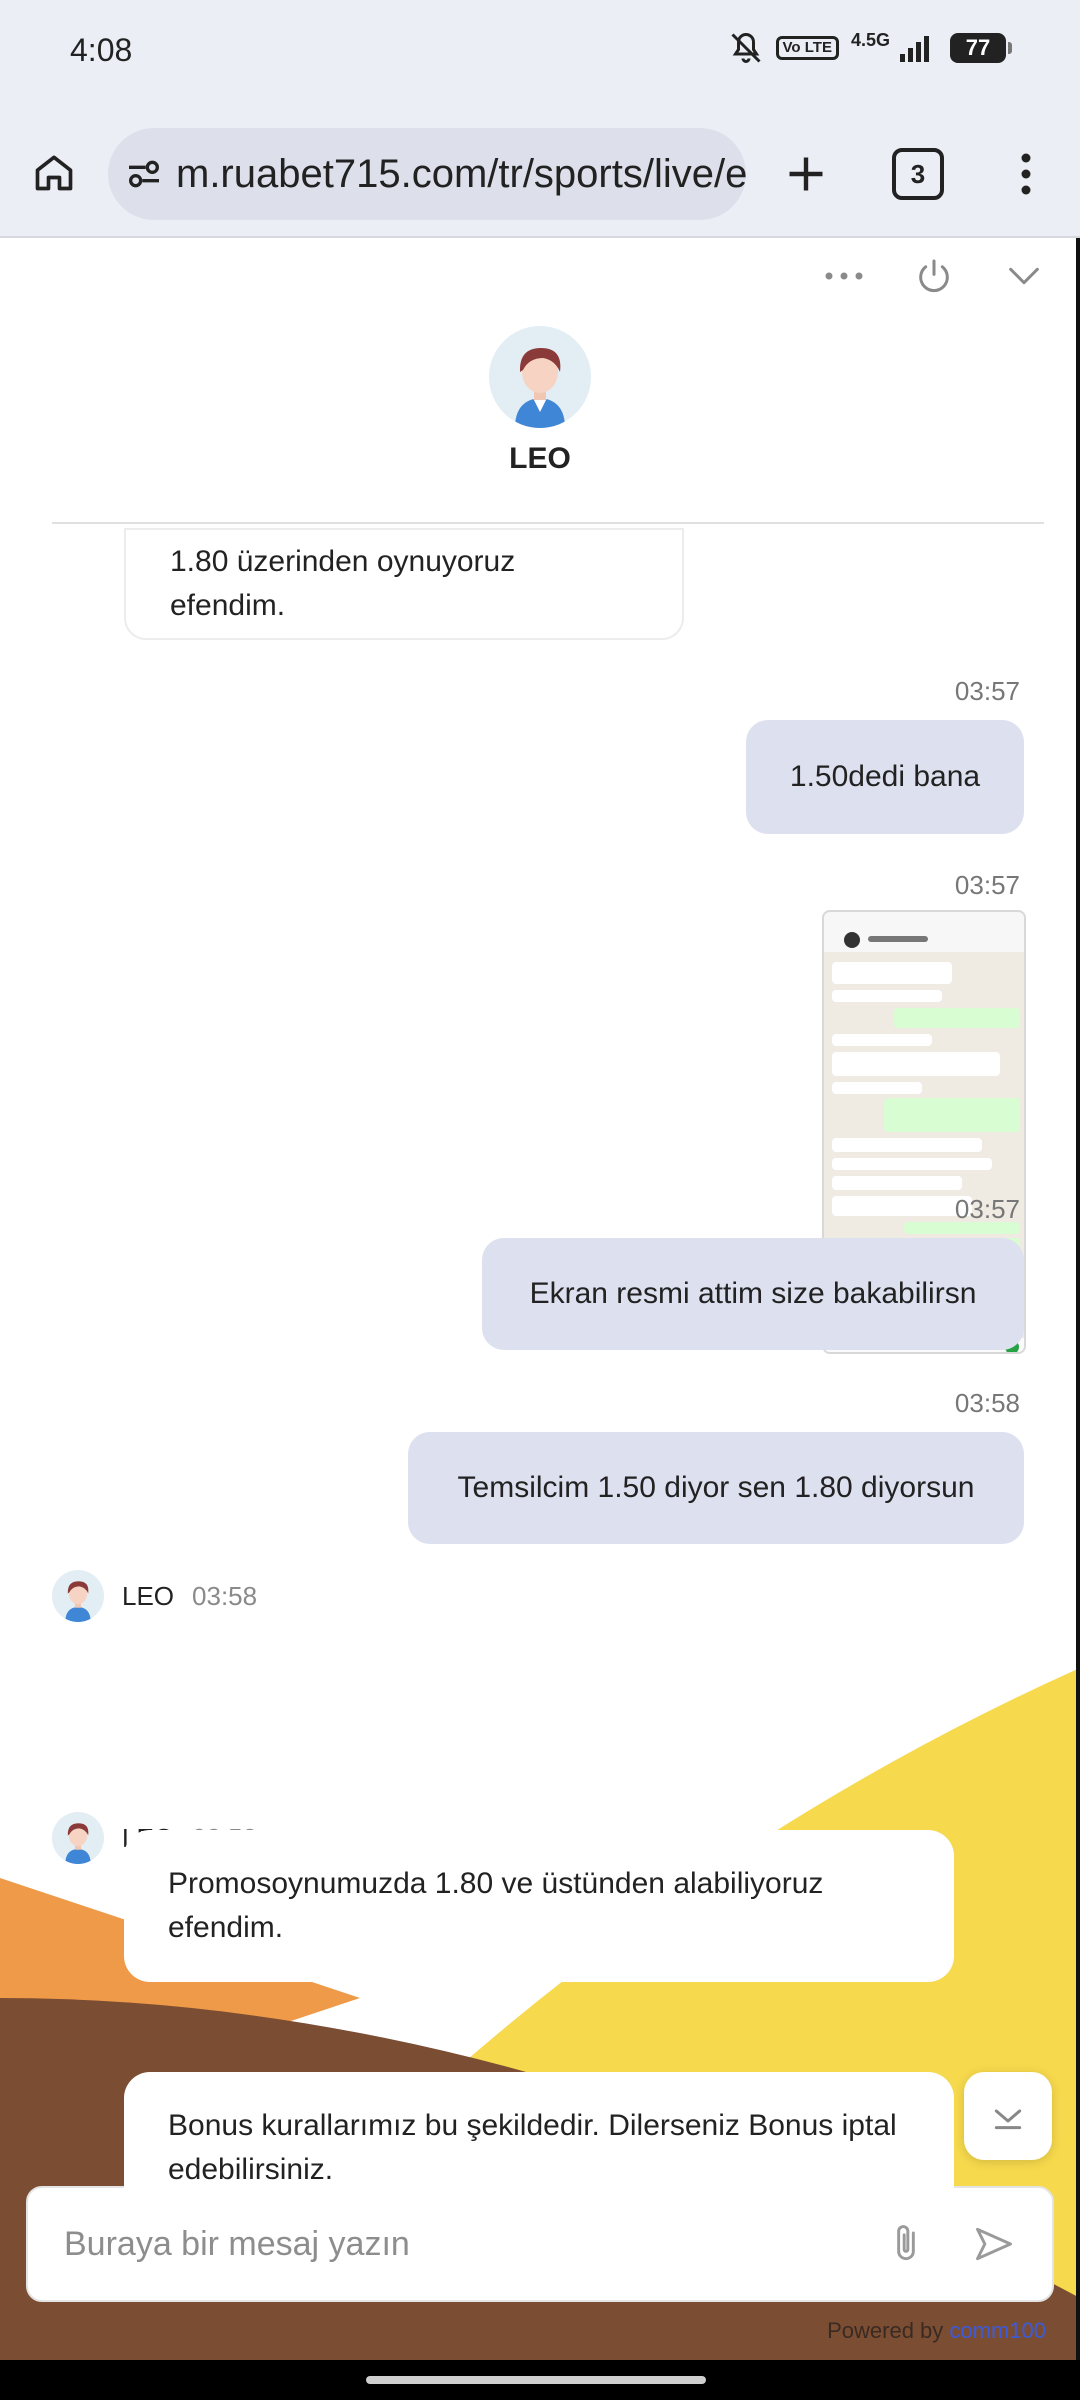 This screenshot has height=2400, width=1080. Describe the element at coordinates (540, 458) in the screenshot. I see `agent-name: LEO` at that location.